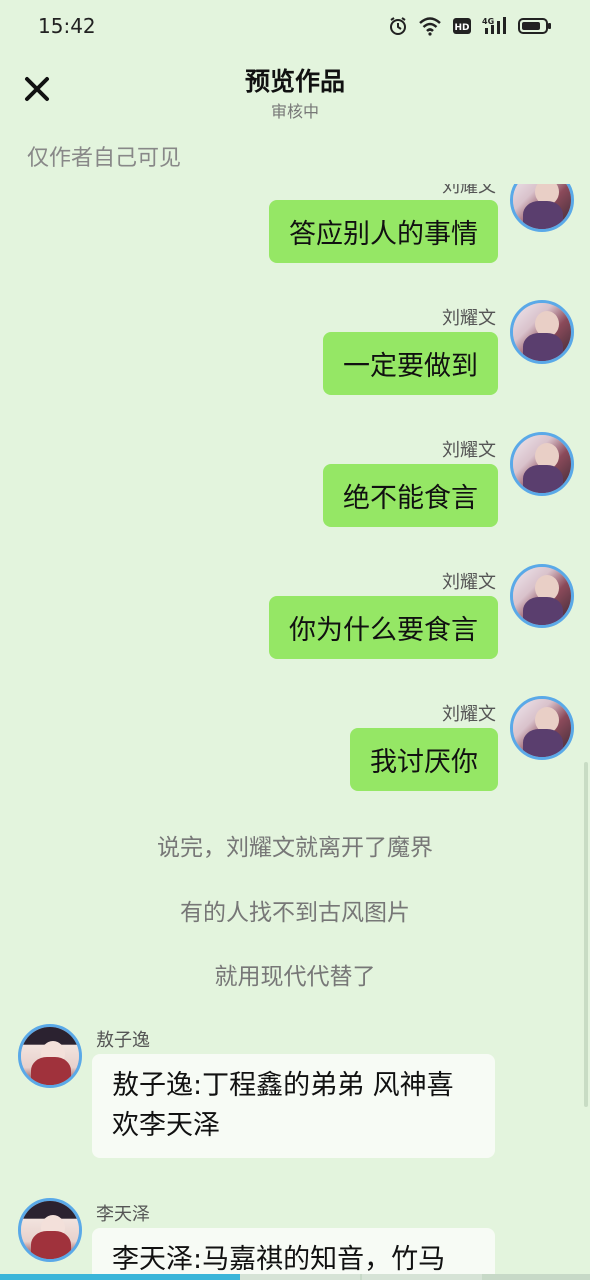 The image size is (590, 1280). I want to click on wifi-icon, so click(430, 26).